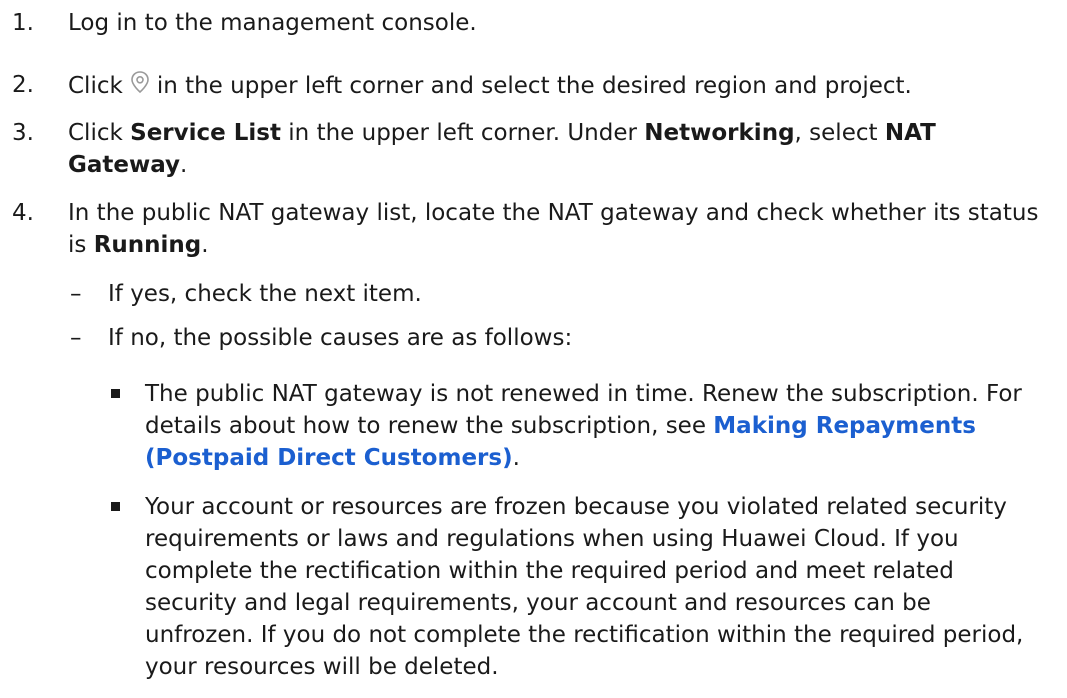  I want to click on ui-term: Running, so click(147, 245).